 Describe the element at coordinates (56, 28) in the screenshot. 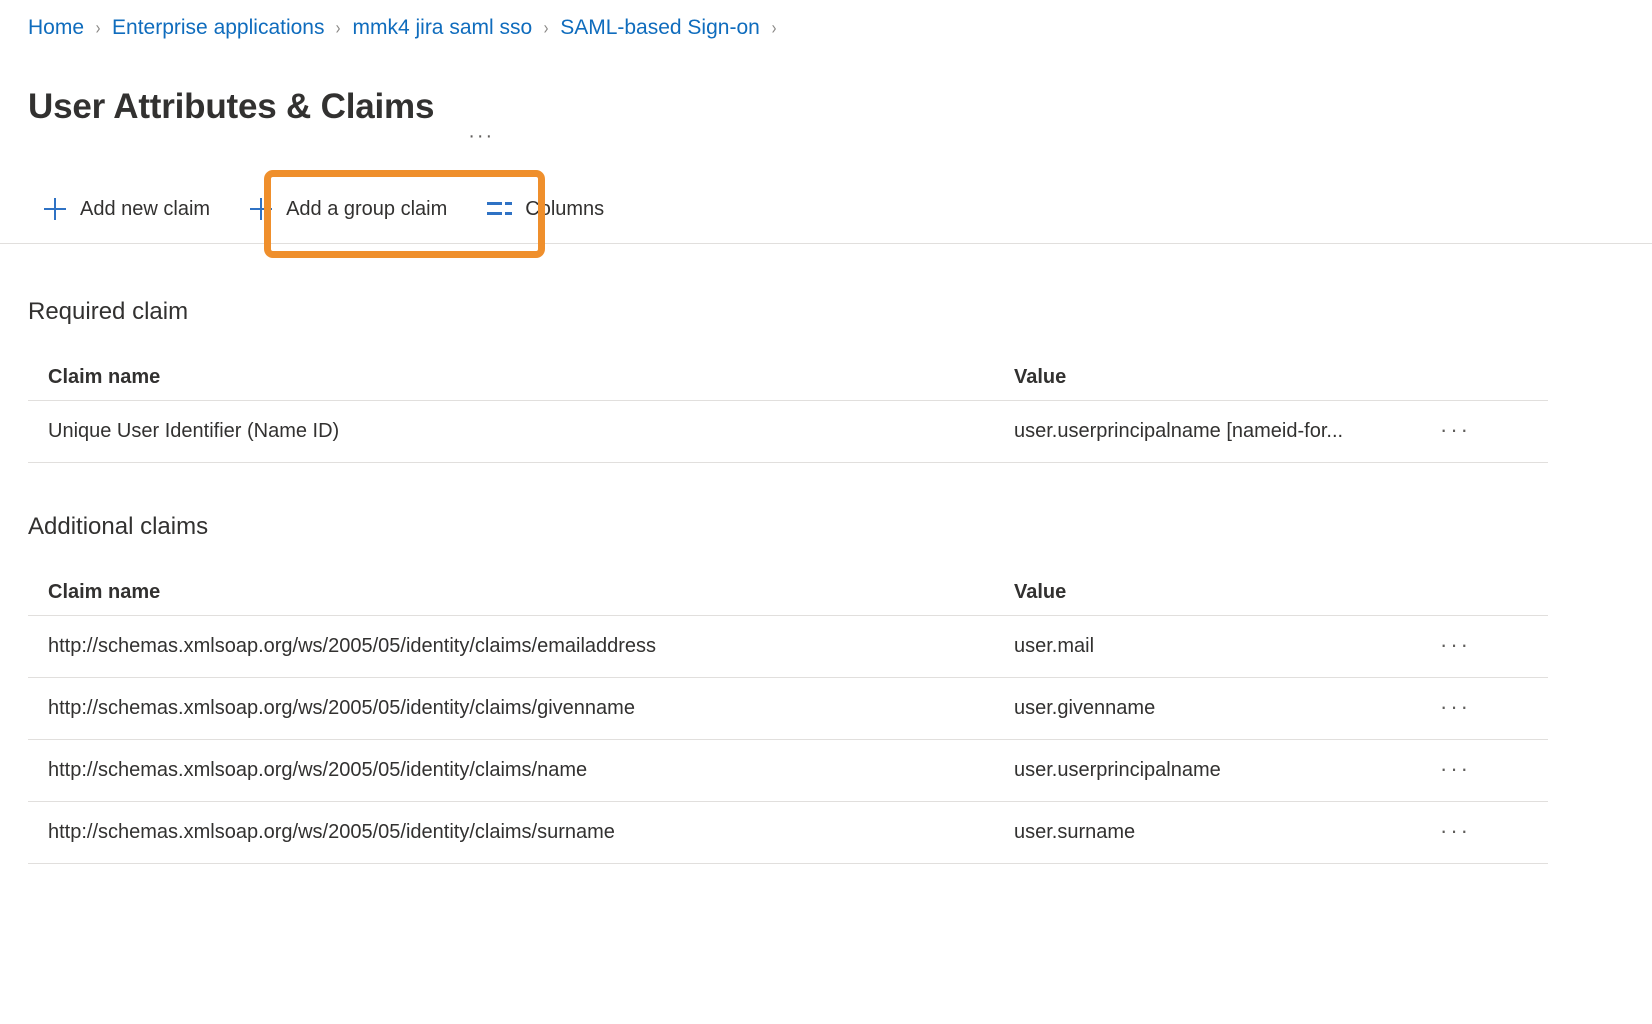

I see `breadcrumb-item-home: Home` at that location.